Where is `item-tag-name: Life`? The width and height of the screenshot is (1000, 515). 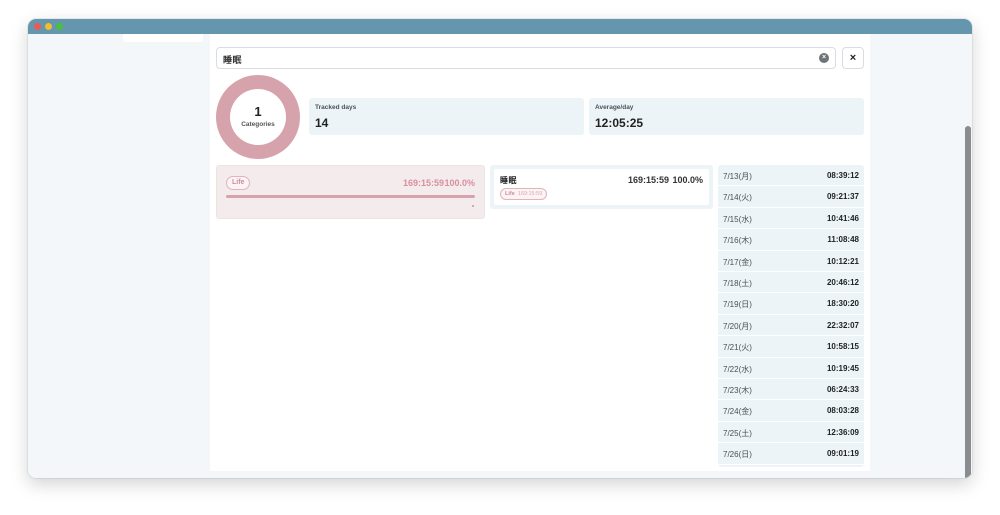
item-tag-name: Life is located at coordinates (510, 194).